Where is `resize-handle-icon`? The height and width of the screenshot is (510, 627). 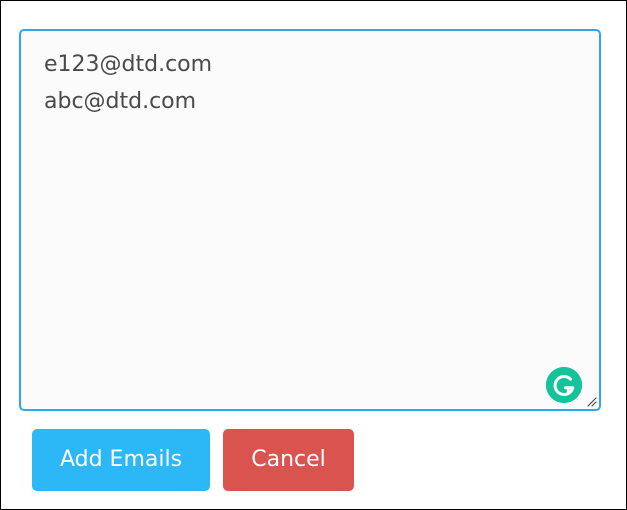 resize-handle-icon is located at coordinates (591, 401).